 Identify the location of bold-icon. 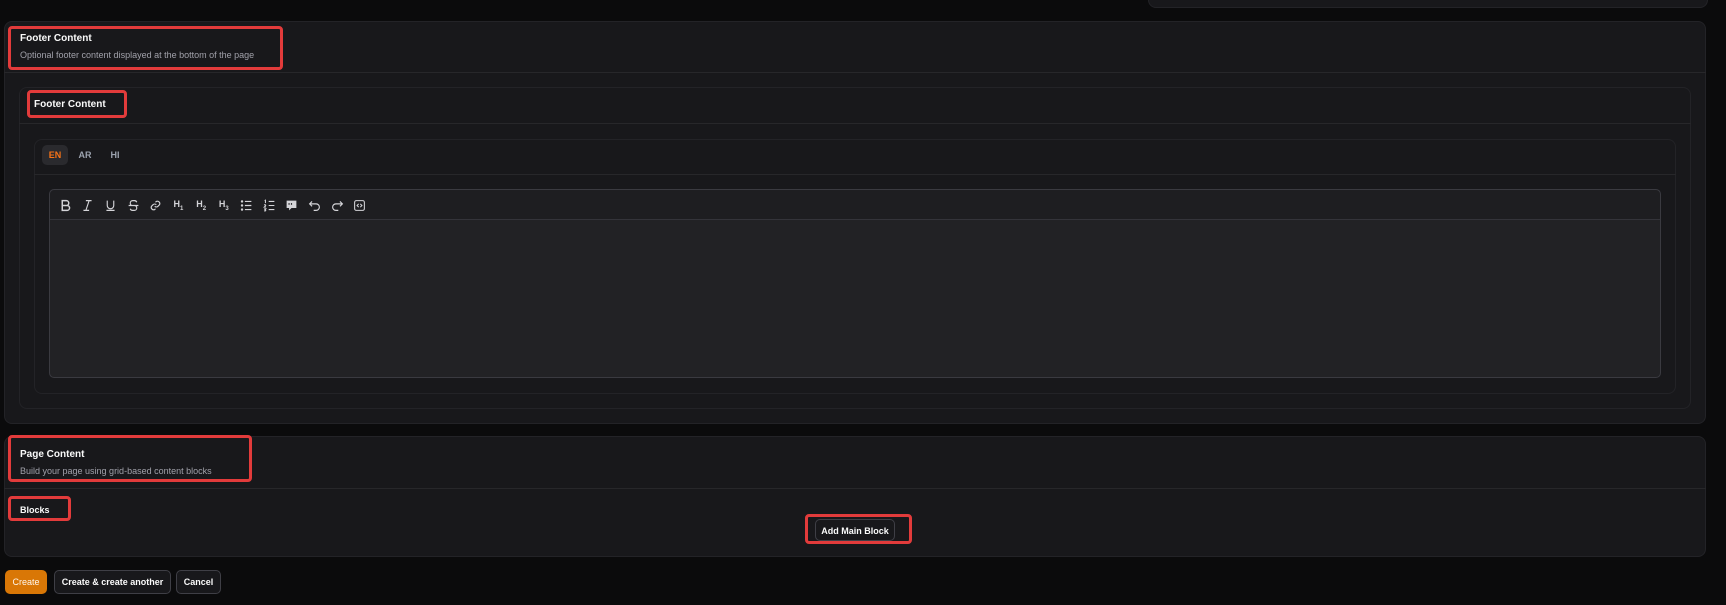
(65, 205).